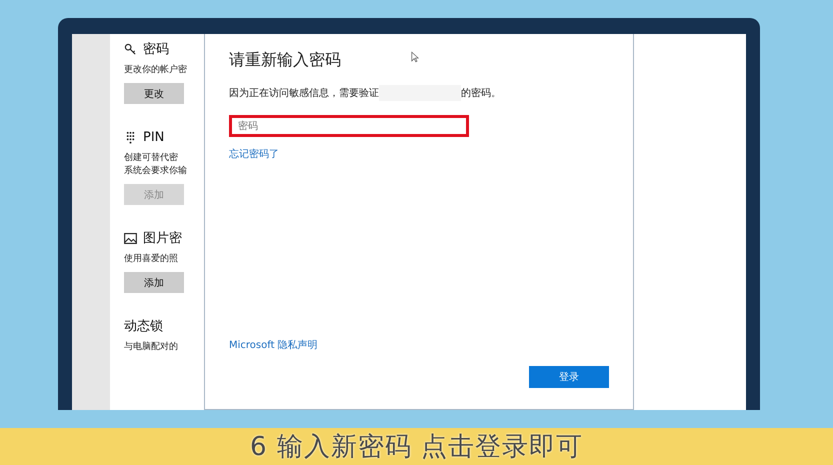 The image size is (833, 465). Describe the element at coordinates (569, 377) in the screenshot. I see `sign-in-button: 登录` at that location.